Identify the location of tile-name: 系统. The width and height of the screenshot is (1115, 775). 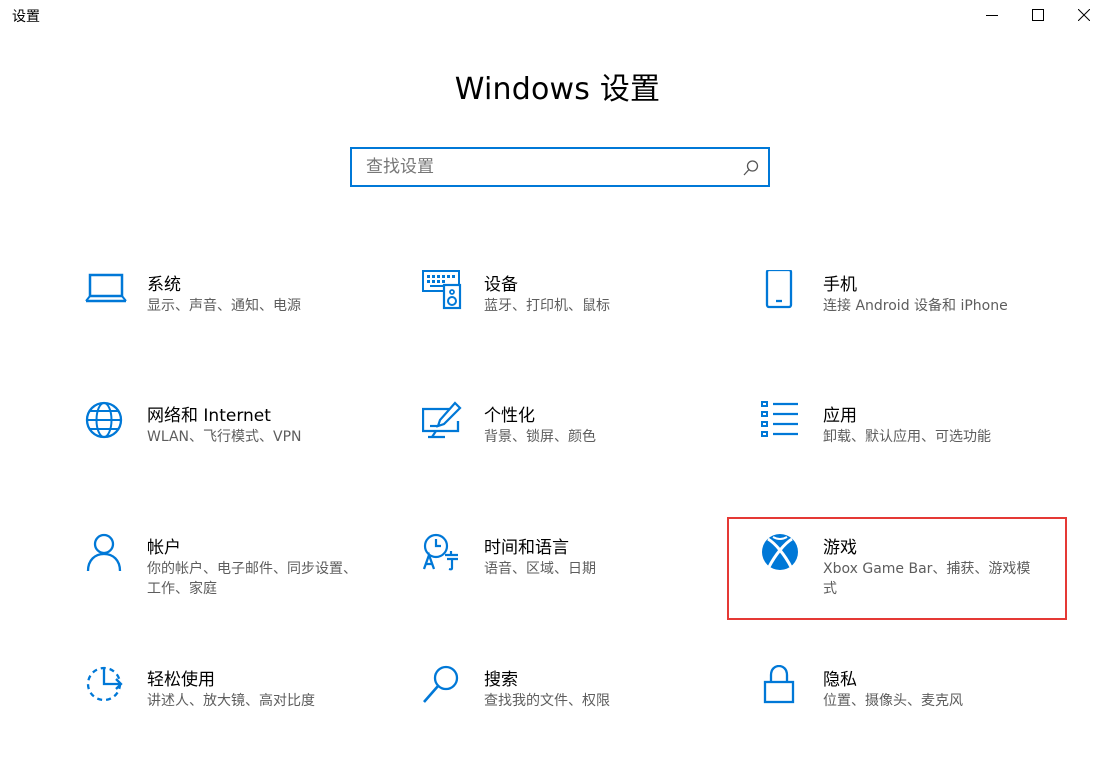
(164, 285).